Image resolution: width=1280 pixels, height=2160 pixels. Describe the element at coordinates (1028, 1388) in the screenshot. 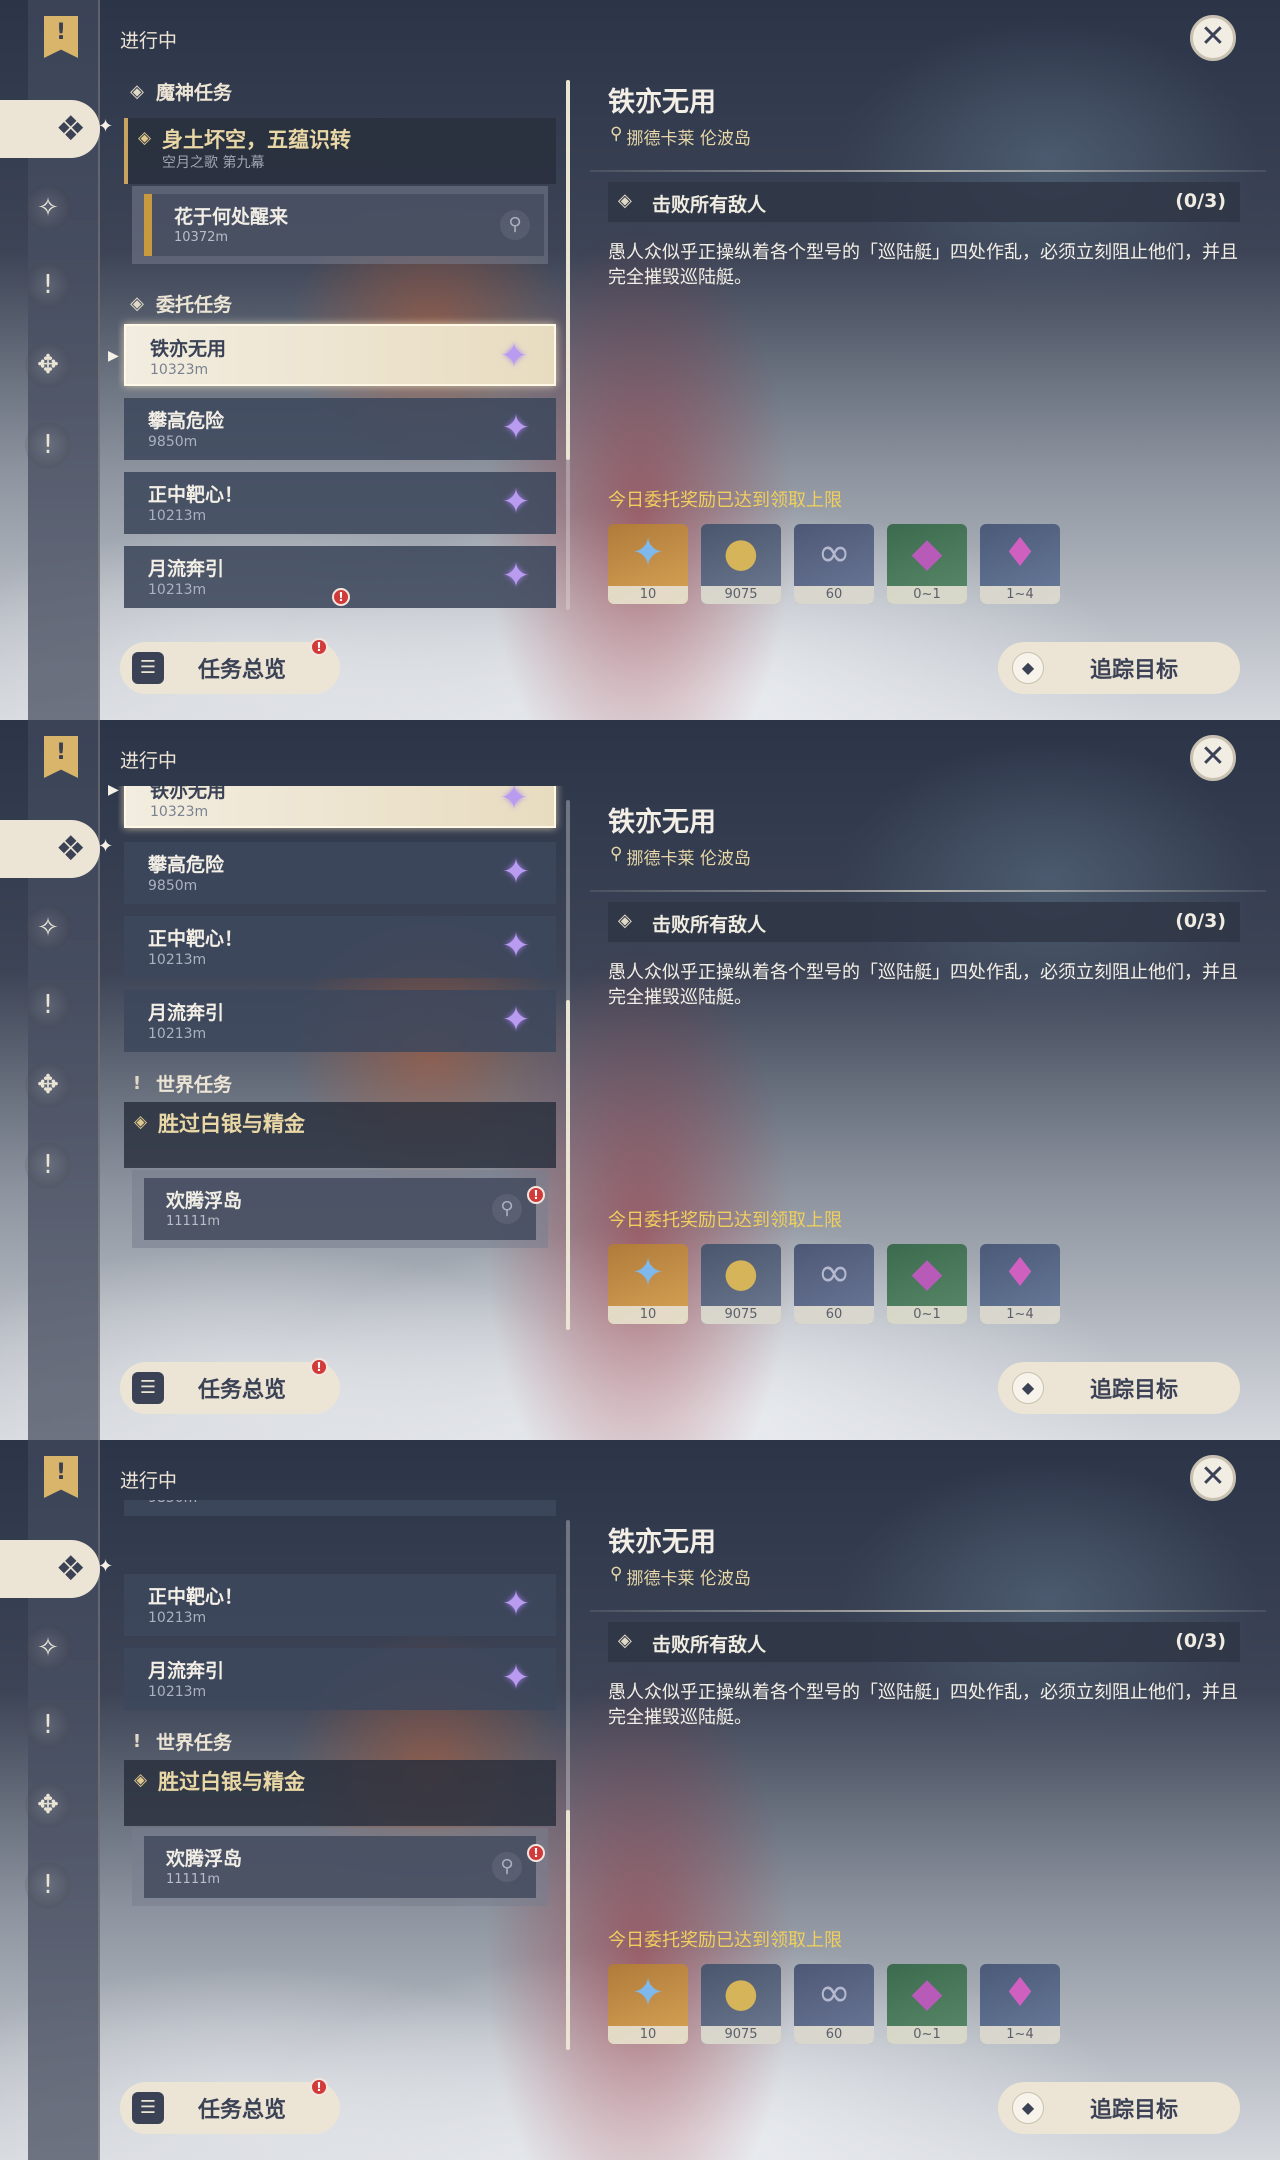

I see `track-diamond-icon: ◆` at that location.